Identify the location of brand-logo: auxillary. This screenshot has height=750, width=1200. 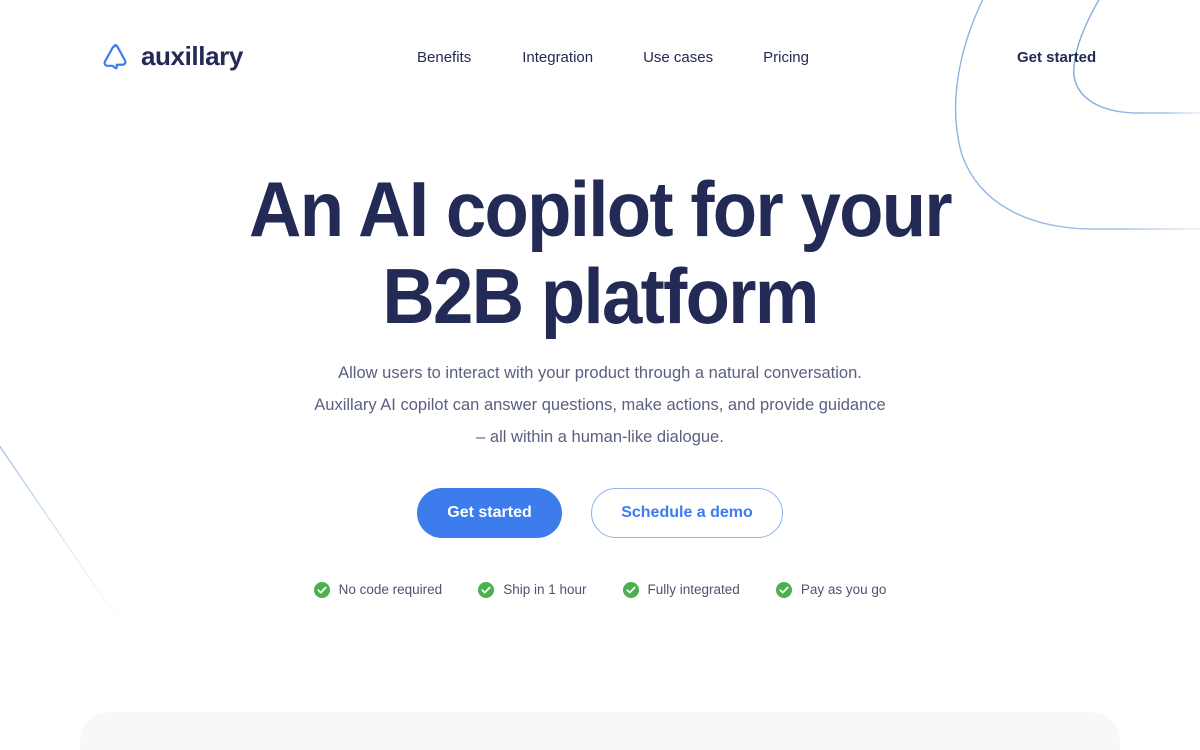
(171, 56).